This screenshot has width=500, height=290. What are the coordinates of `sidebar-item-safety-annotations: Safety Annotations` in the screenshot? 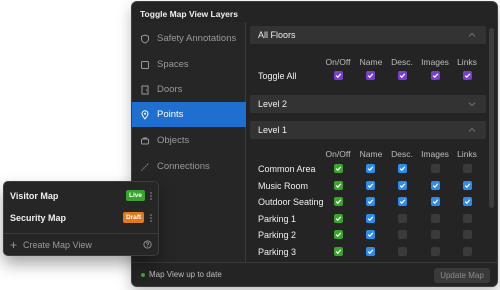 It's located at (189, 38).